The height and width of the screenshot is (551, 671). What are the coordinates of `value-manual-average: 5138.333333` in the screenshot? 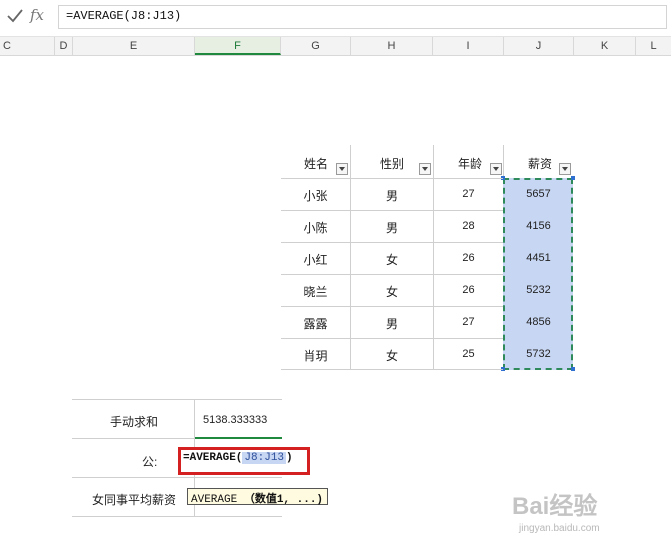 It's located at (235, 420).